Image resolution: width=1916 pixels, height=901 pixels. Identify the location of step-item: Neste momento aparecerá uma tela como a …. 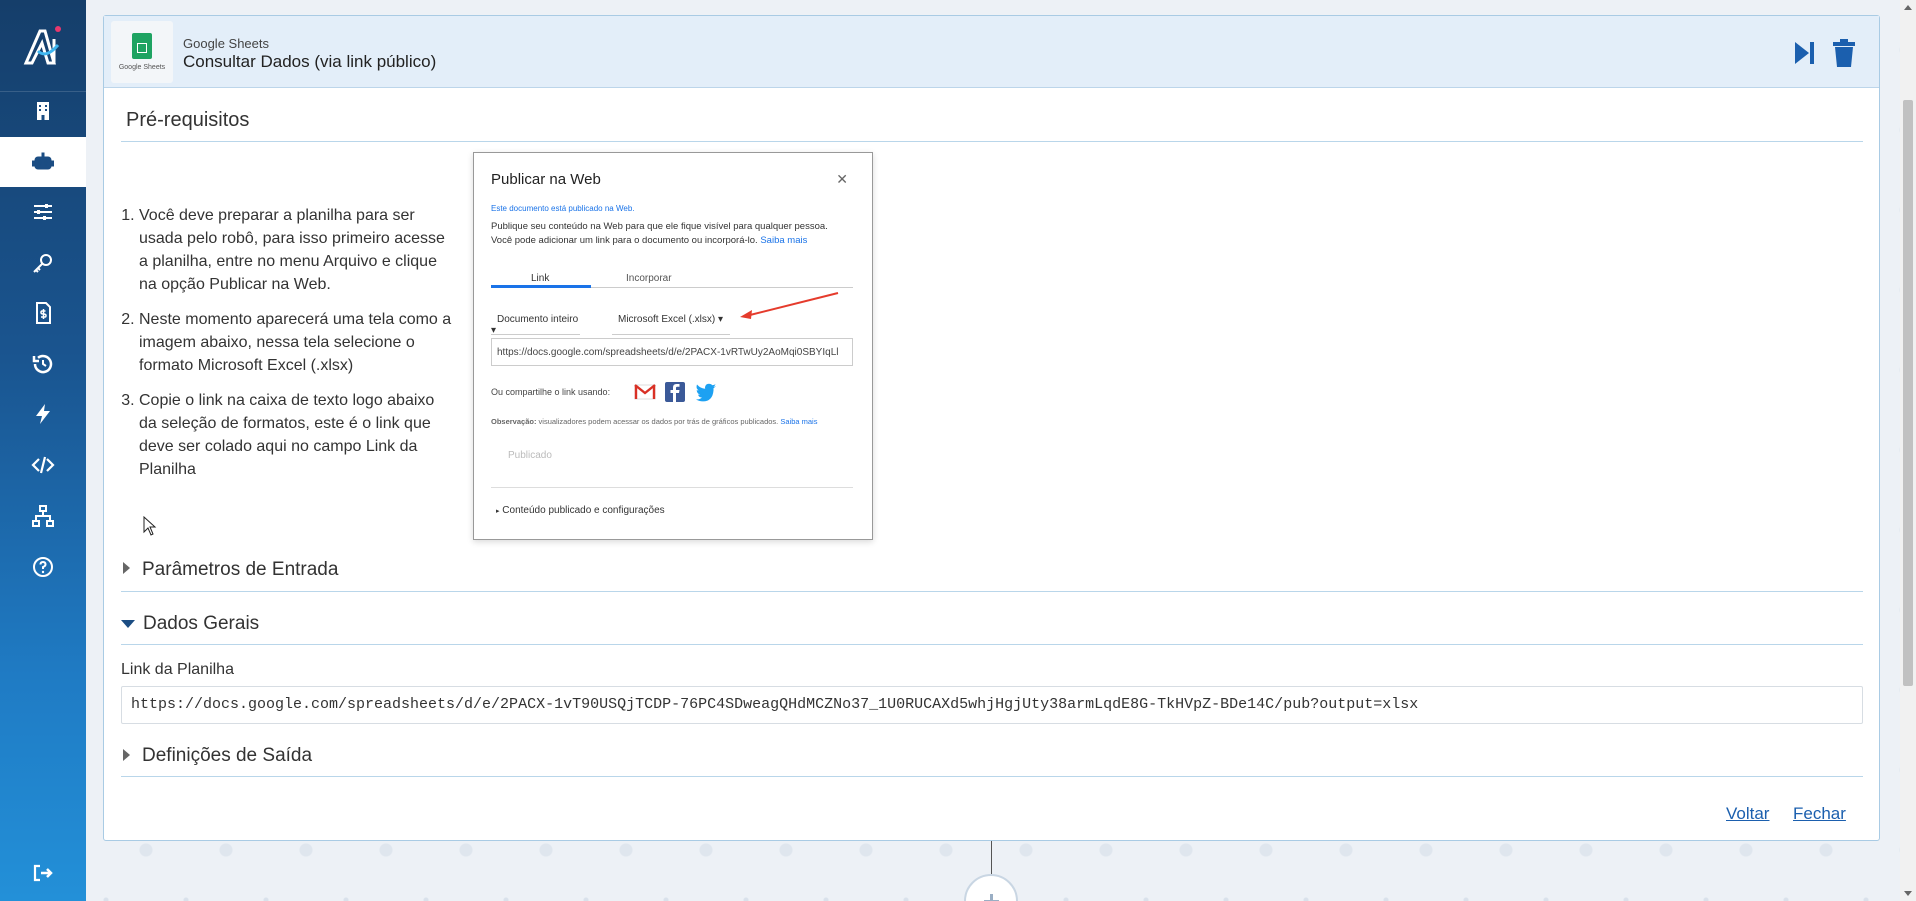
(297, 342).